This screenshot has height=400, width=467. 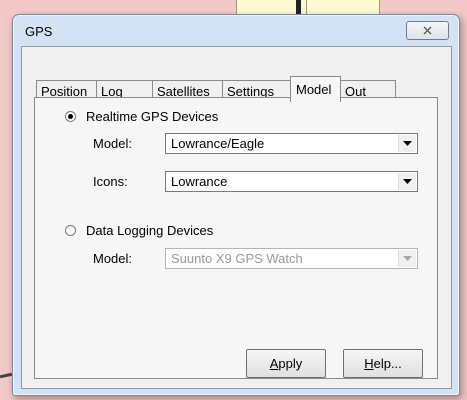 What do you see at coordinates (113, 143) in the screenshot?
I see `realtime-model-label: Model:` at bounding box center [113, 143].